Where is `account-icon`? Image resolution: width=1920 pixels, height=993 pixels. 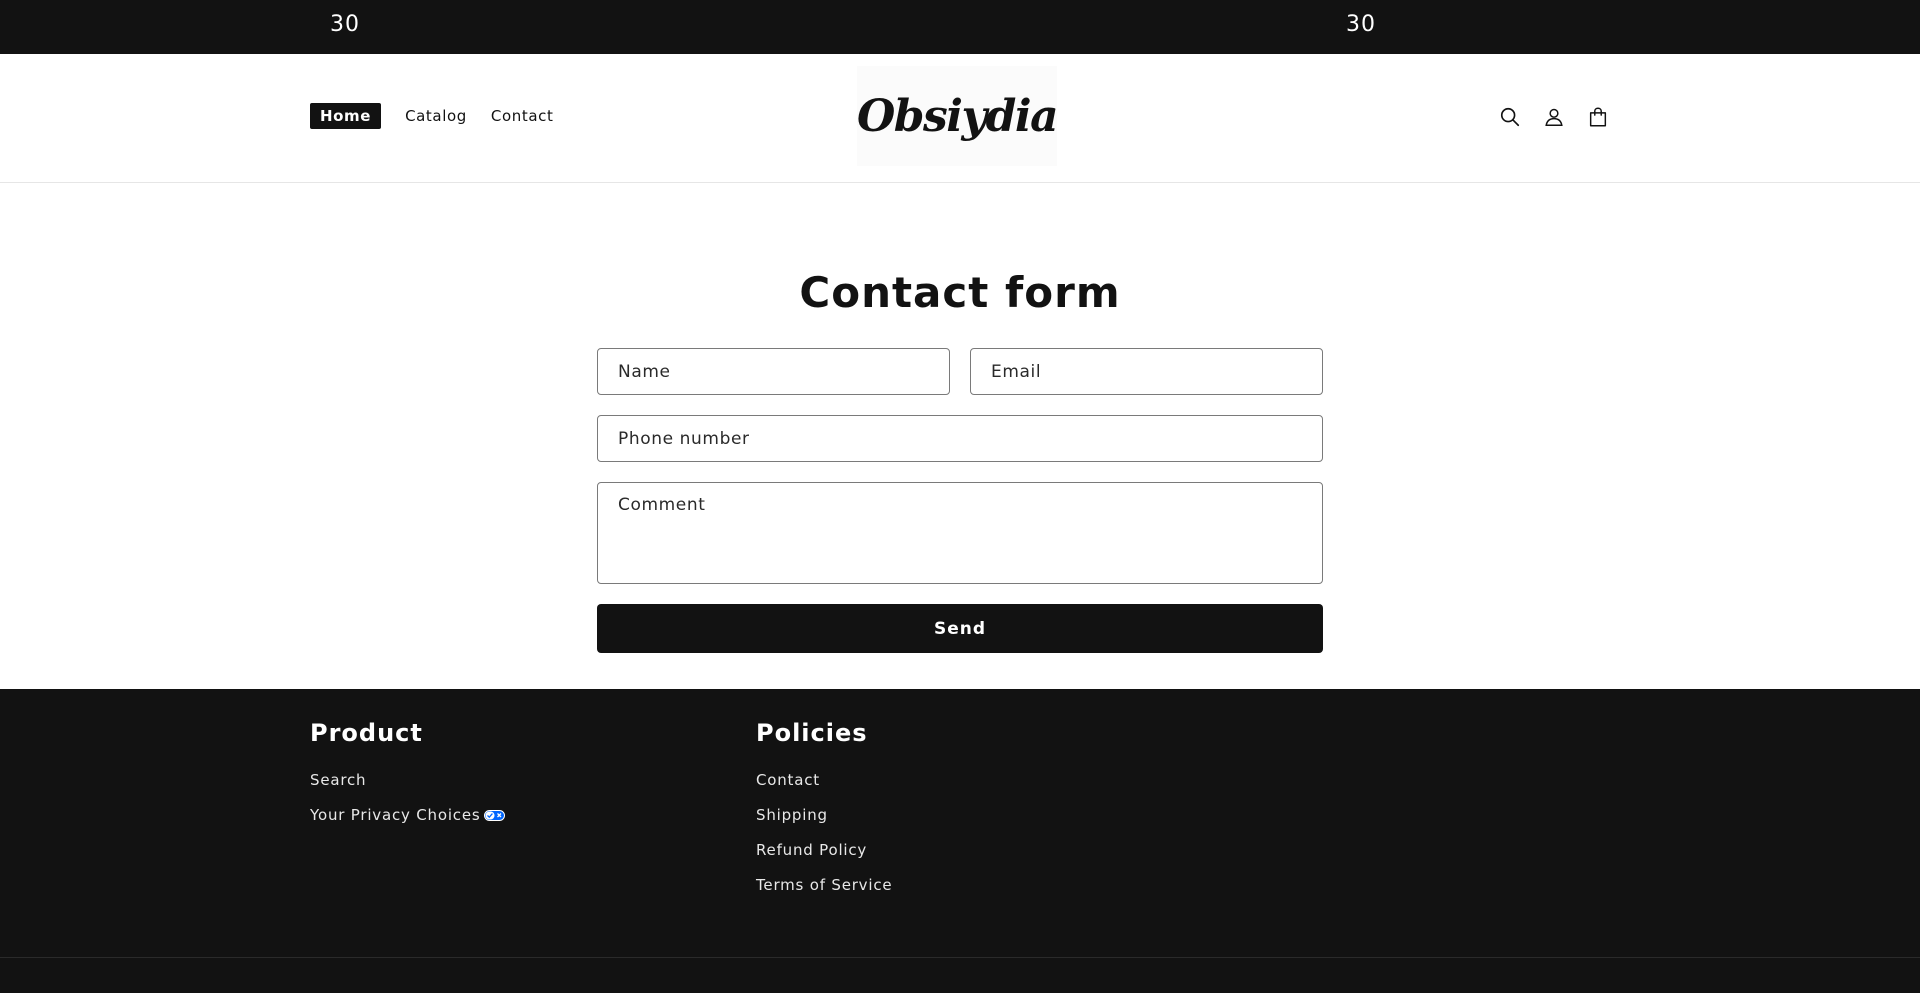
account-icon is located at coordinates (1554, 117).